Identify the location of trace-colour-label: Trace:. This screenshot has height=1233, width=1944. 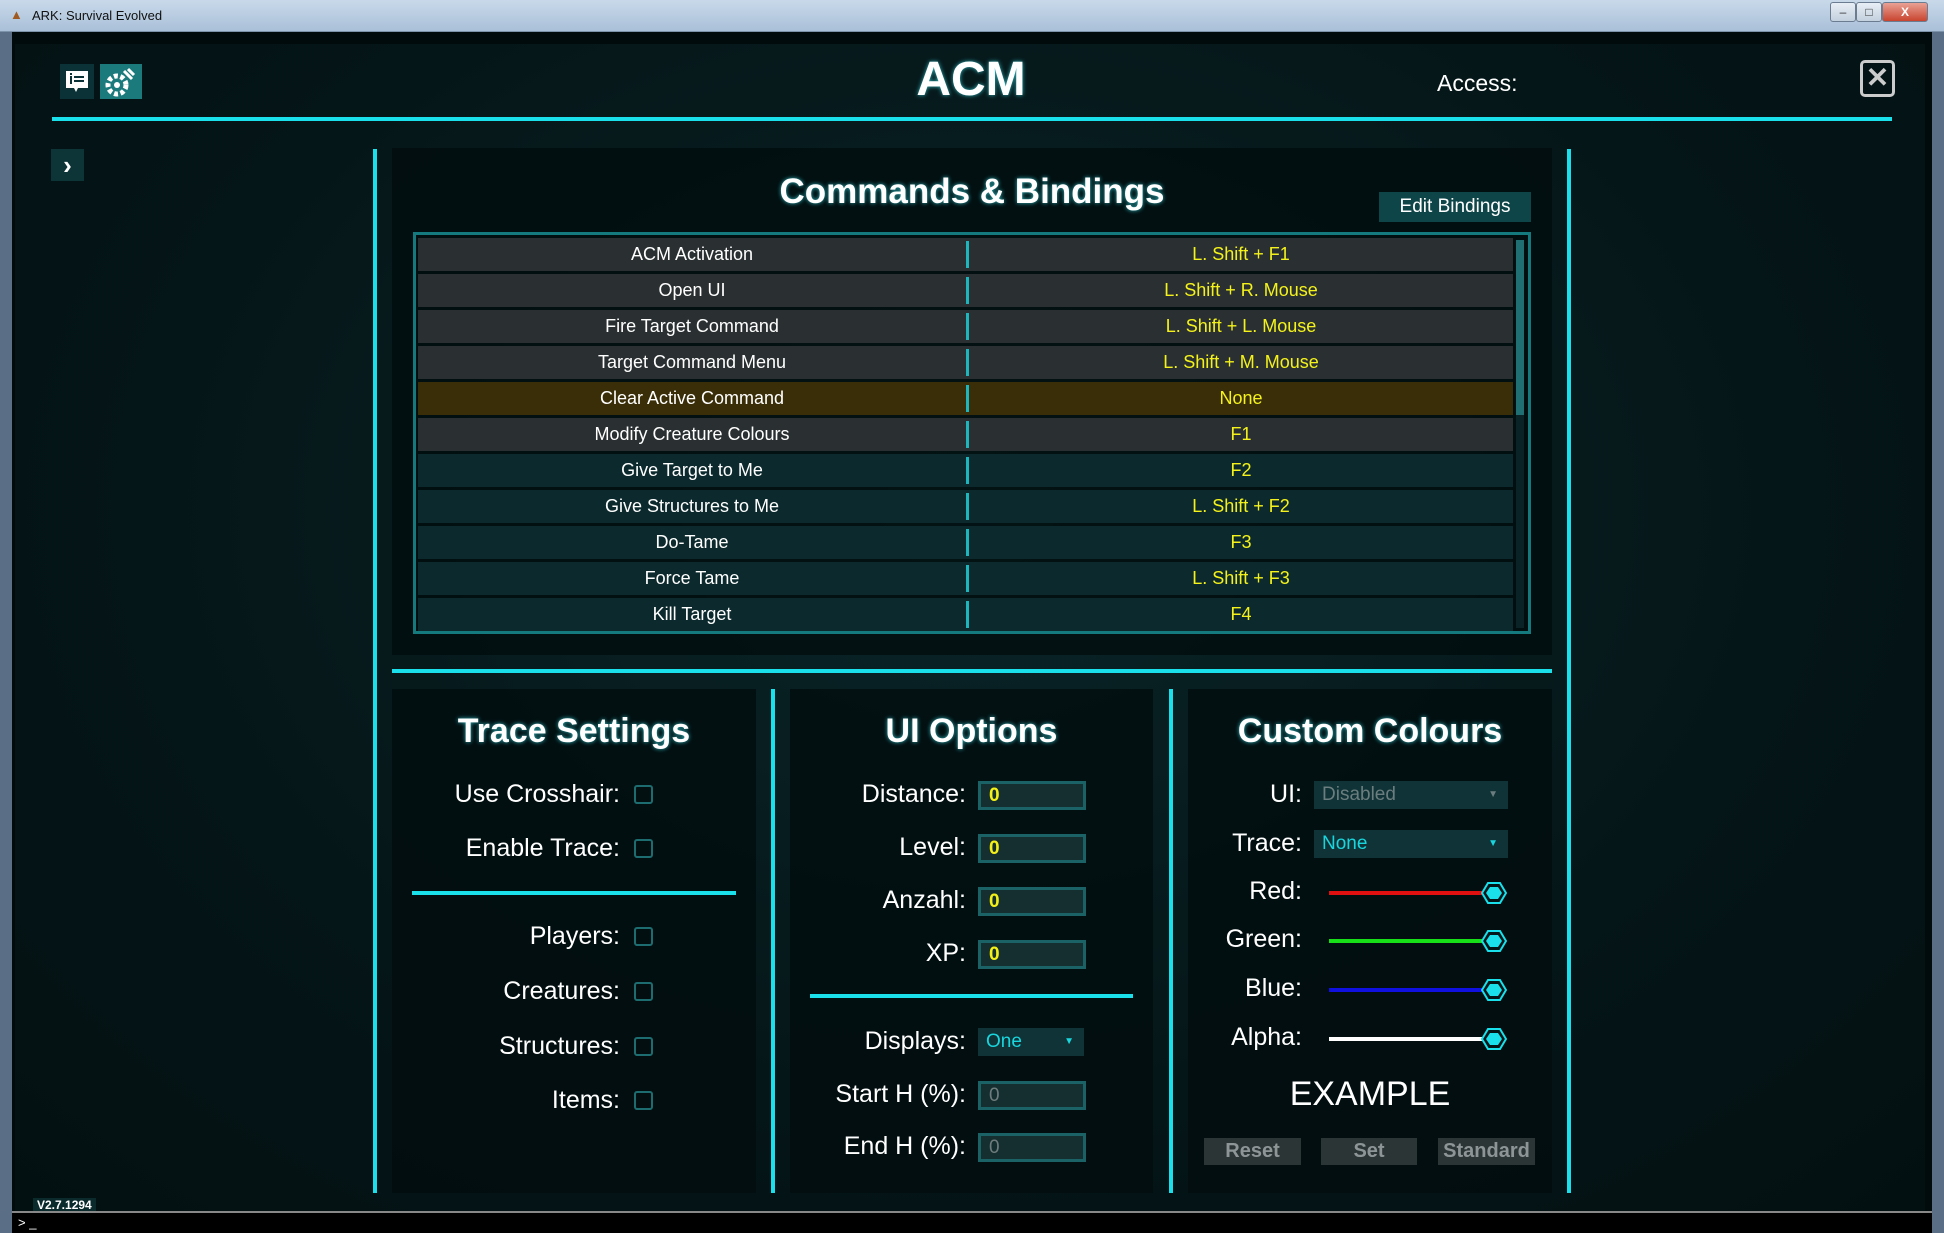
(1267, 843).